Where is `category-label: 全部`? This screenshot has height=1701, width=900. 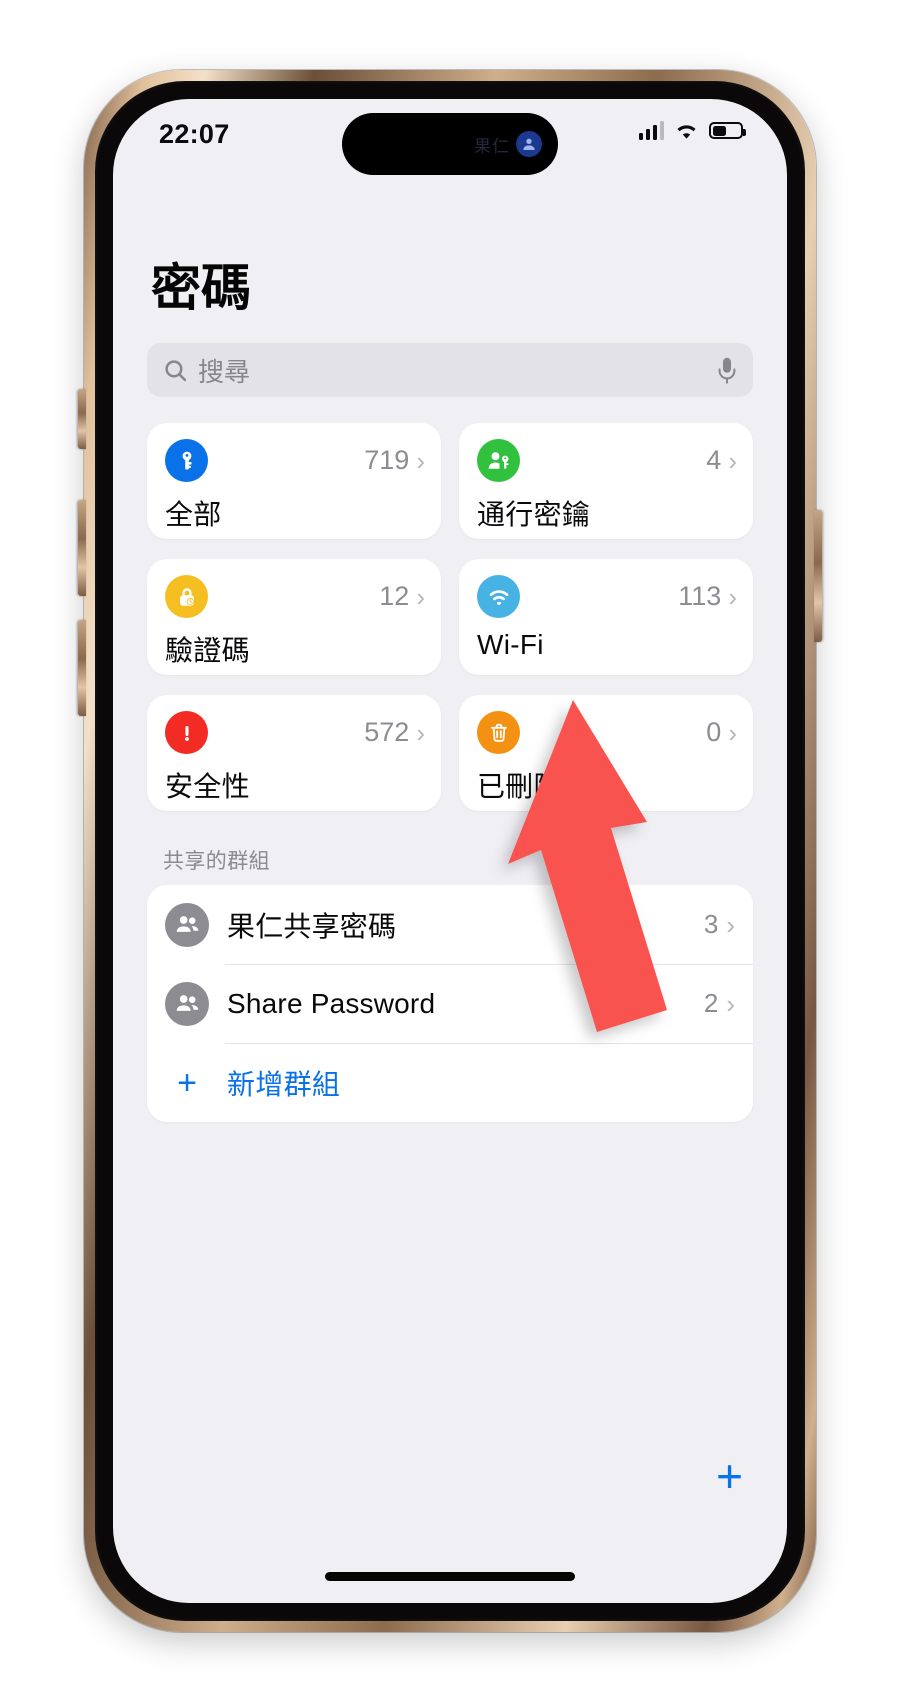
category-label: 全部 is located at coordinates (193, 514).